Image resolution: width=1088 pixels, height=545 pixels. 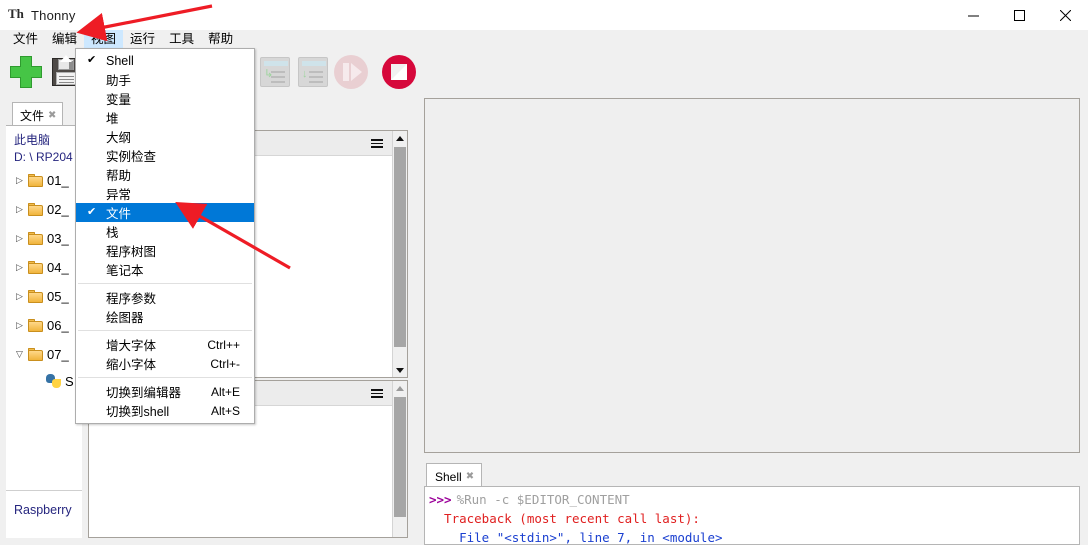 I want to click on tree-item-label: 04_, so click(x=58, y=267).